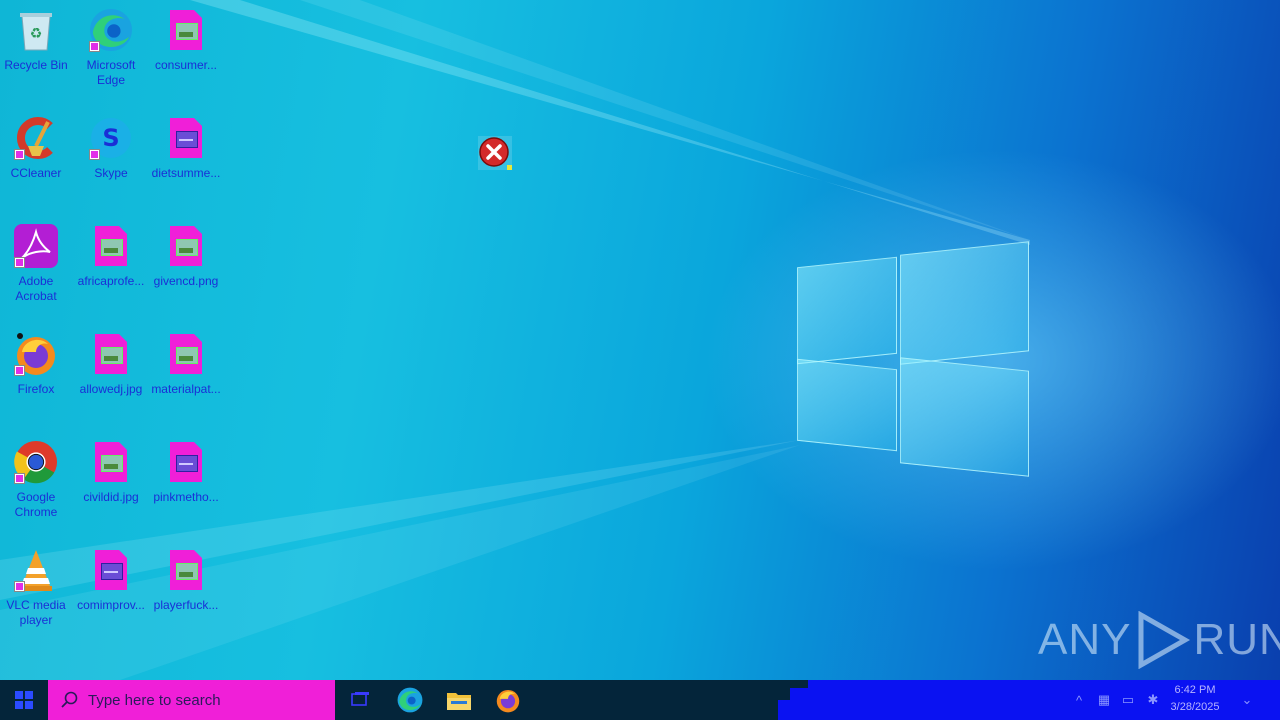 The image size is (1280, 720). I want to click on desktop-icon-givencd: givencd.png, so click(186, 256).